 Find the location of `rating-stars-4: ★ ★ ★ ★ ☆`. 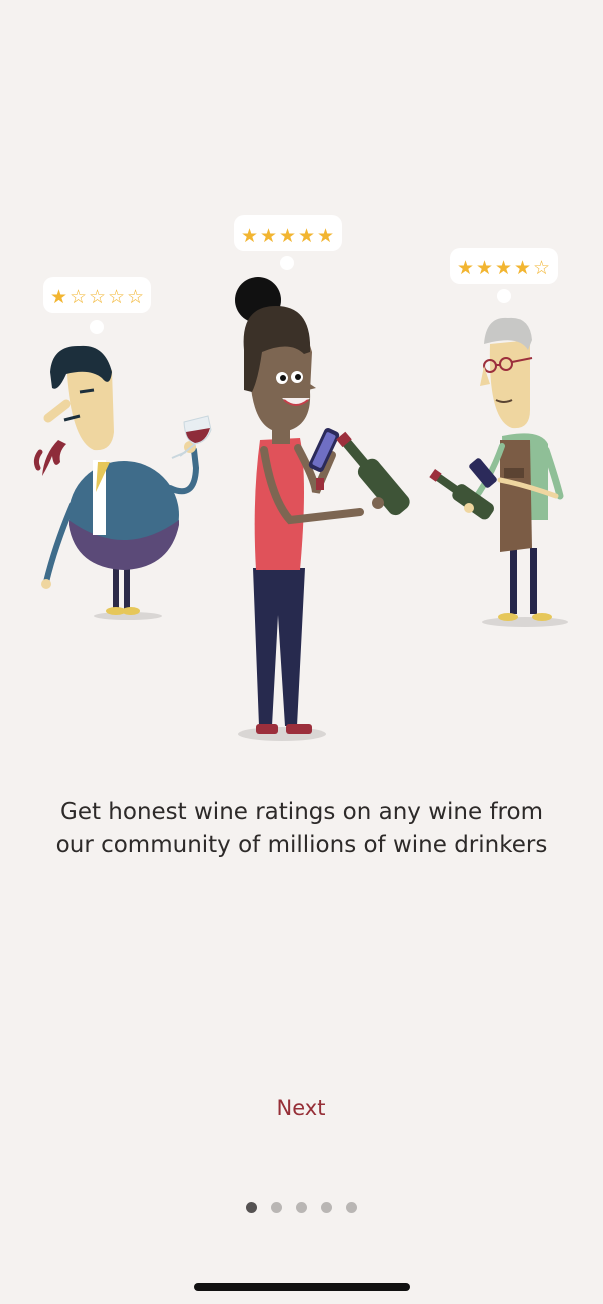

rating-stars-4: ★ ★ ★ ★ ☆ is located at coordinates (503, 268).